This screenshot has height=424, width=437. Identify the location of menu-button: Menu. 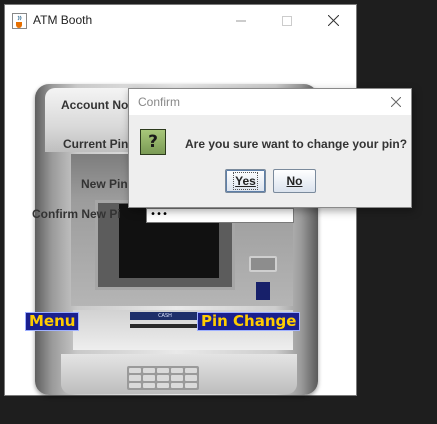
(52, 321).